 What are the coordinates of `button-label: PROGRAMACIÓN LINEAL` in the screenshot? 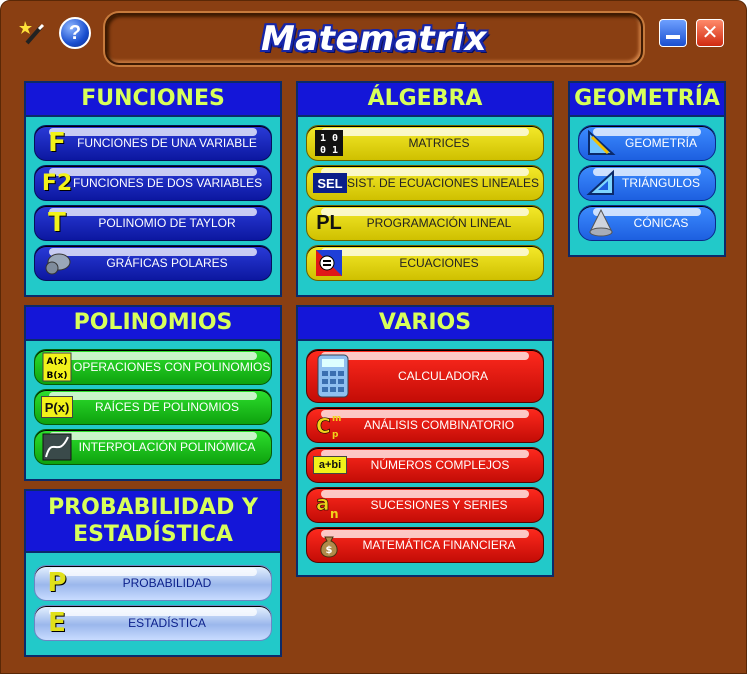 It's located at (439, 223).